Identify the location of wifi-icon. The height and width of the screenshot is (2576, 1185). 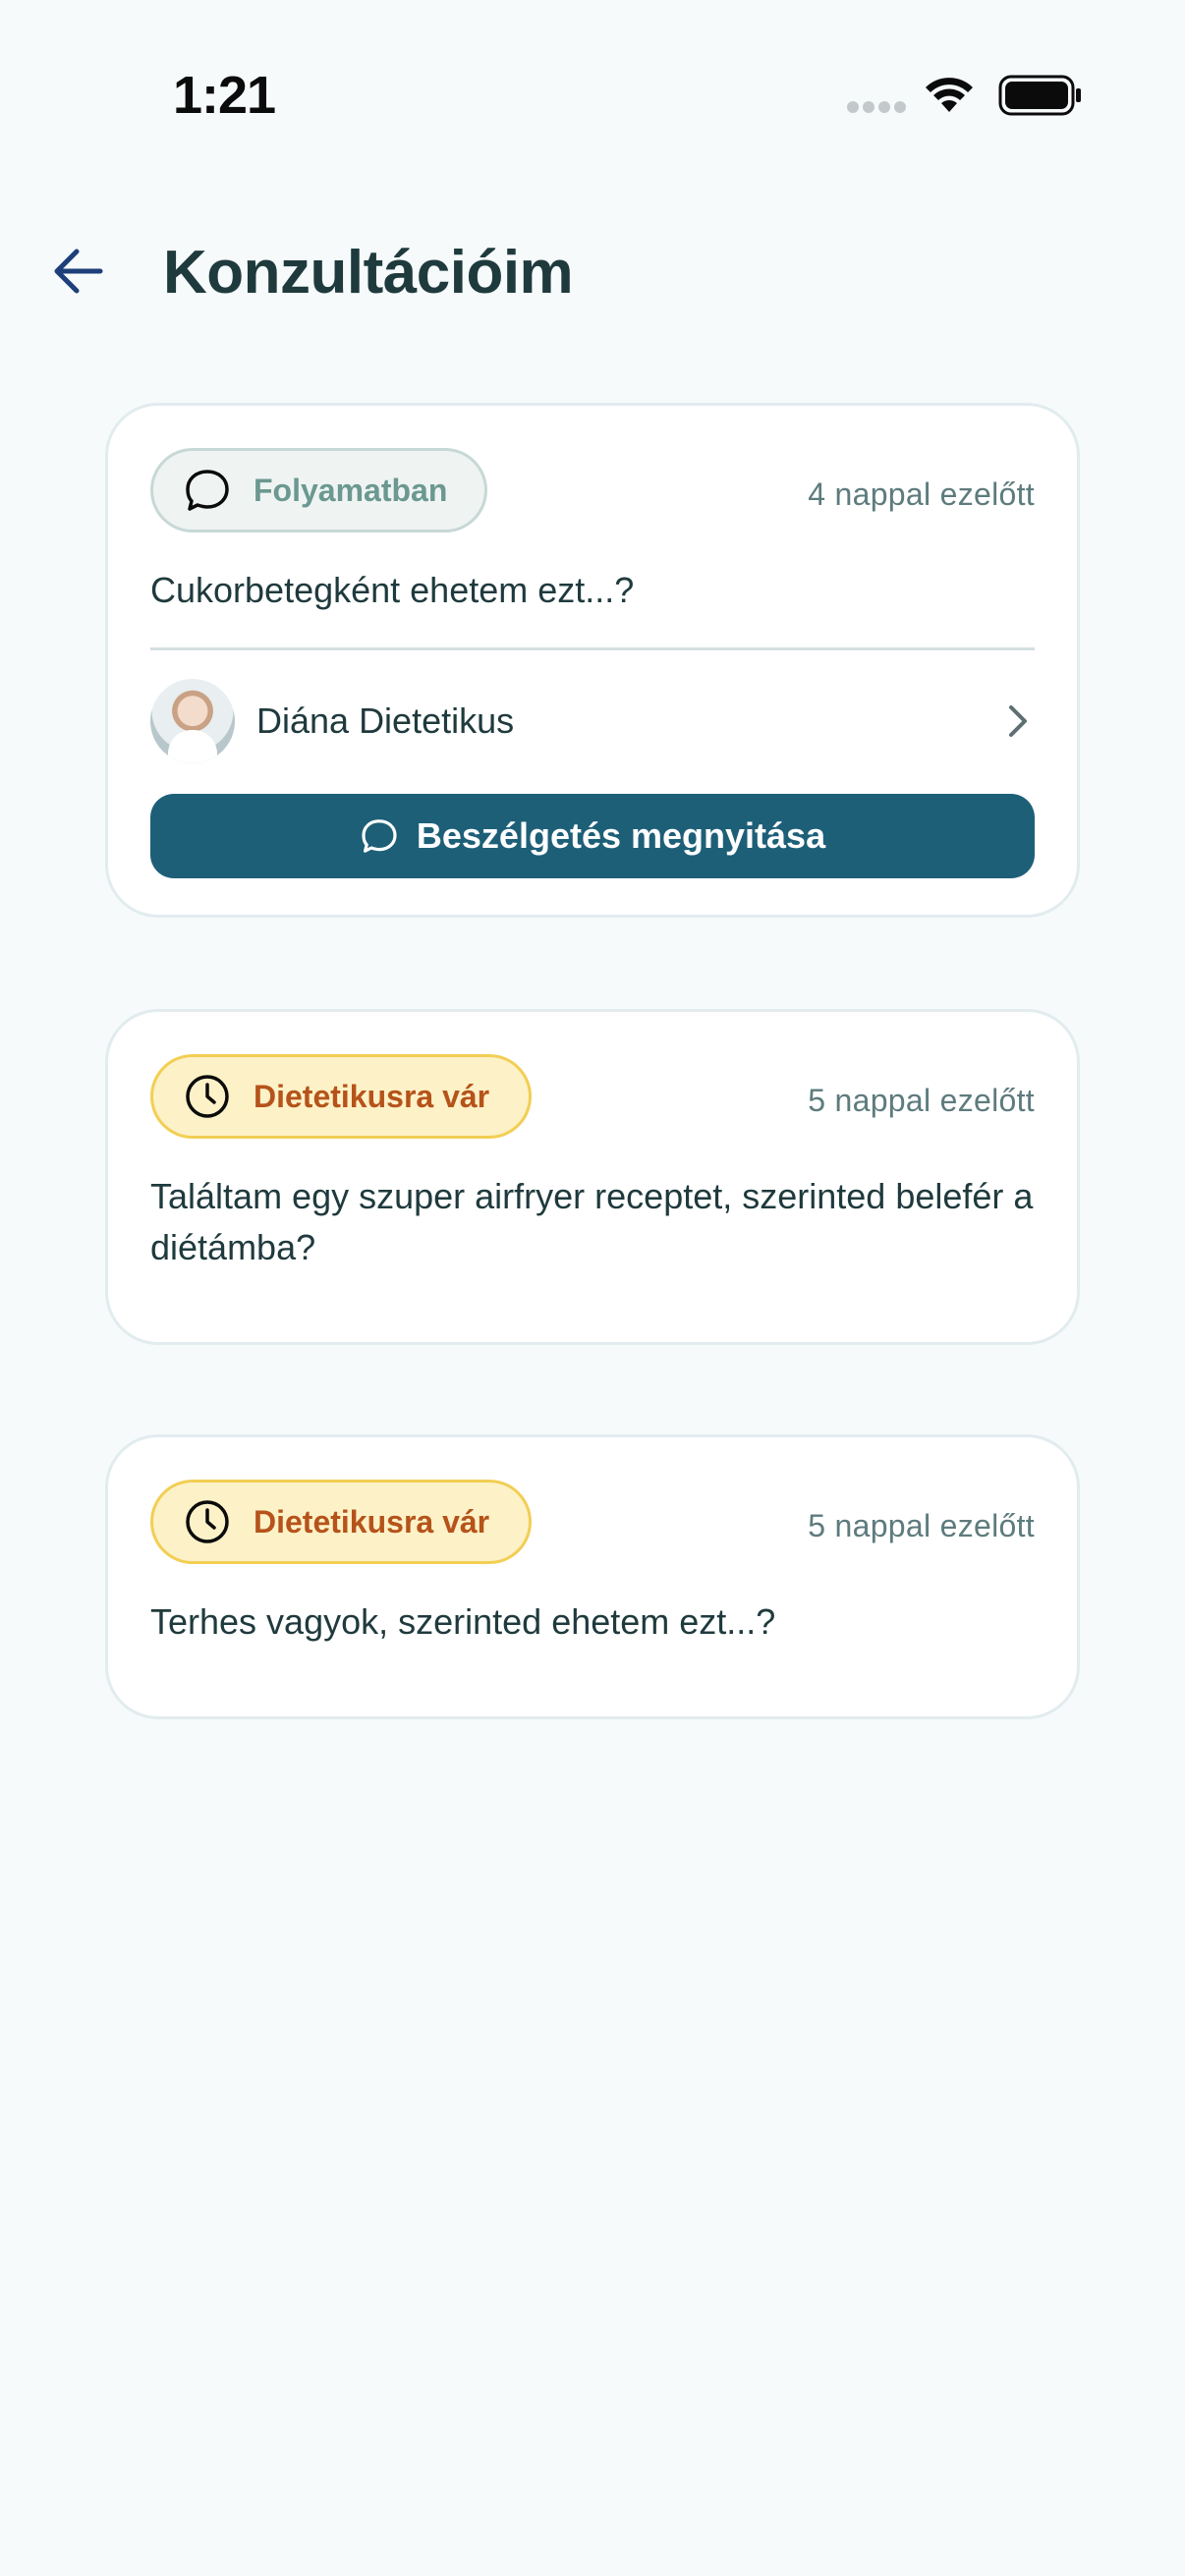
(950, 97).